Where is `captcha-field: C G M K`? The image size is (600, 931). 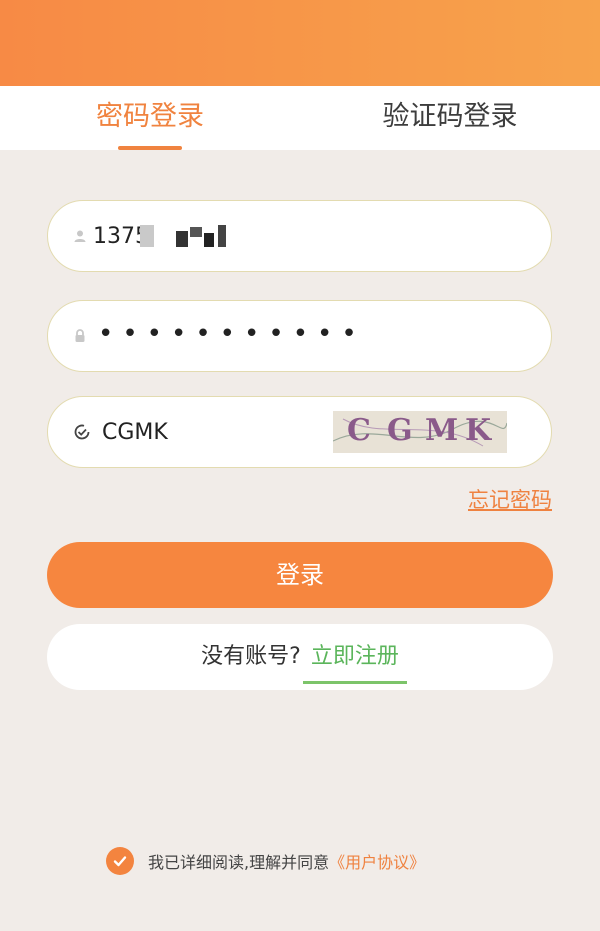 captcha-field: C G M K is located at coordinates (299, 432).